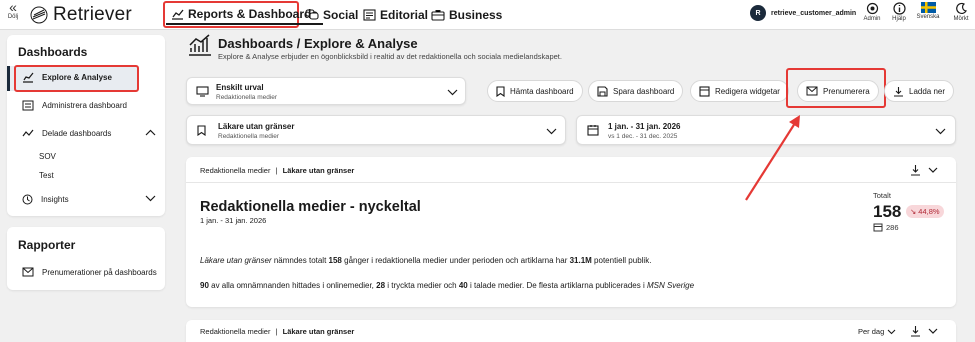 This screenshot has width=975, height=342. I want to click on language-label: Svenska, so click(928, 17).